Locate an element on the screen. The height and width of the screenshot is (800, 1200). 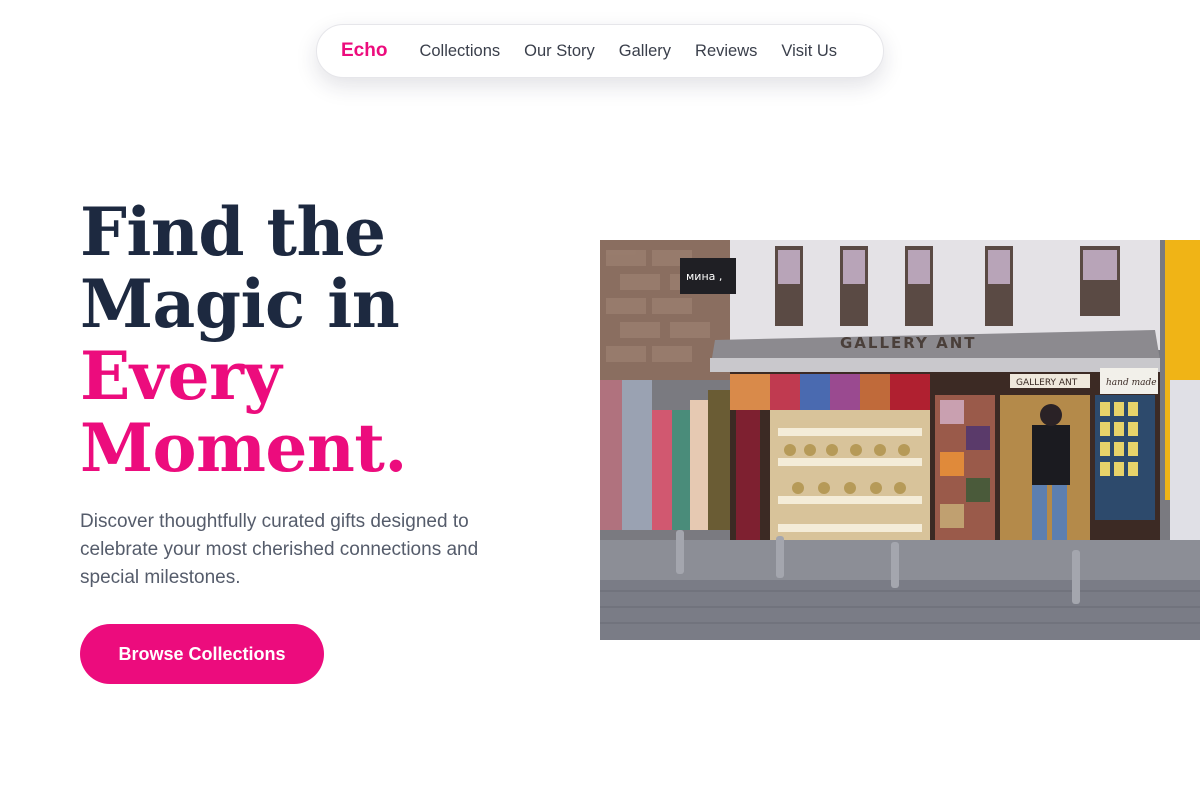
nav-link-reviews: Reviews is located at coordinates (726, 51).